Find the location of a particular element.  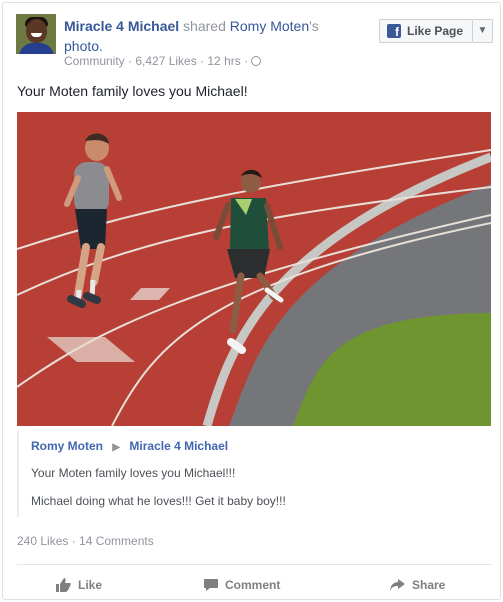

like-page-button: f Like Page is located at coordinates (426, 31).